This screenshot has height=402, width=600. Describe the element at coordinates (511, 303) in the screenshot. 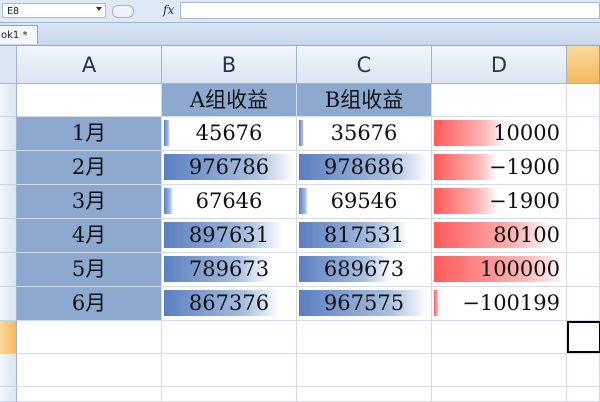

I see `d-value: −100199` at that location.